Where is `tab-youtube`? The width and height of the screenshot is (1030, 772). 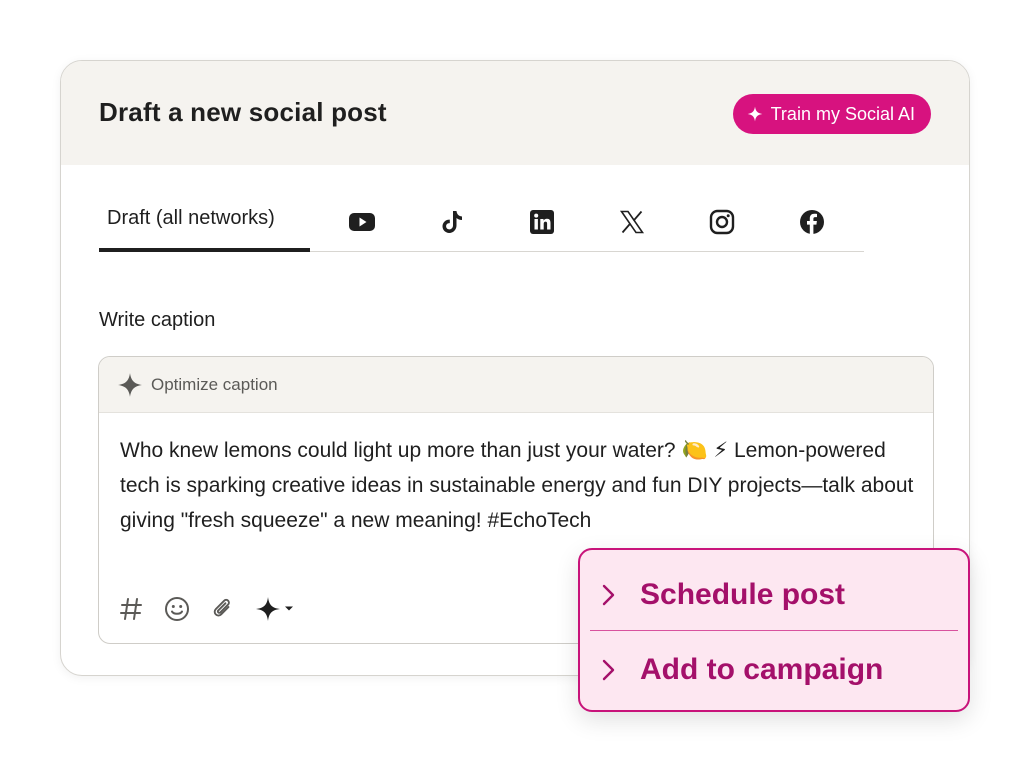
tab-youtube is located at coordinates (362, 222).